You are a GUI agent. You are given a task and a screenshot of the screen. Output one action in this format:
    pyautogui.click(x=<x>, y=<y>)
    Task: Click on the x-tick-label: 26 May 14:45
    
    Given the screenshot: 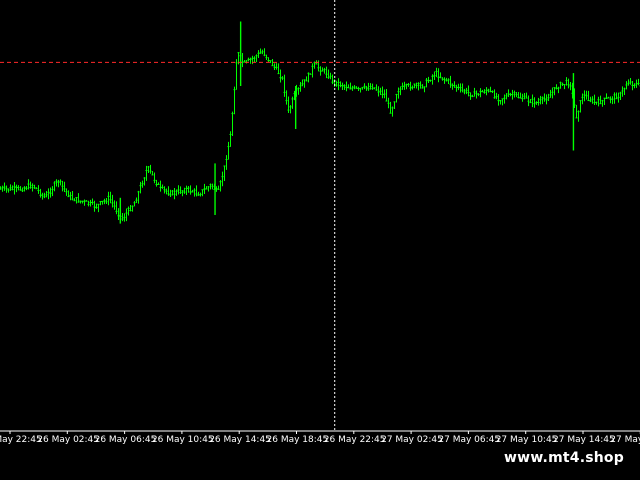 What is the action you would take?
    pyautogui.click(x=240, y=440)
    